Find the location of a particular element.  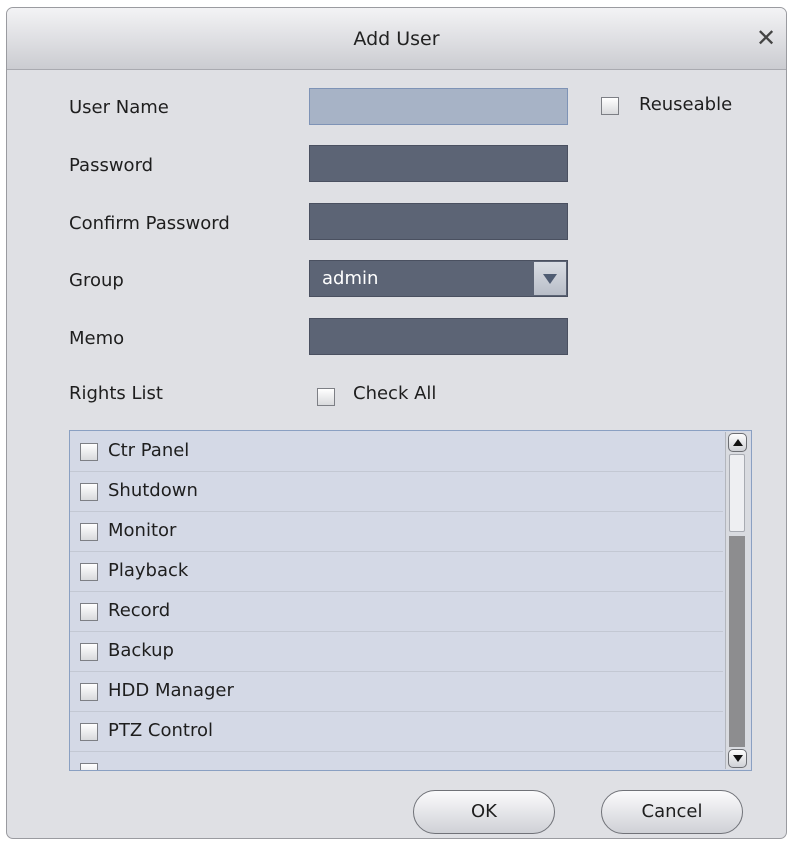

scrollbar-track is located at coordinates (737, 641).